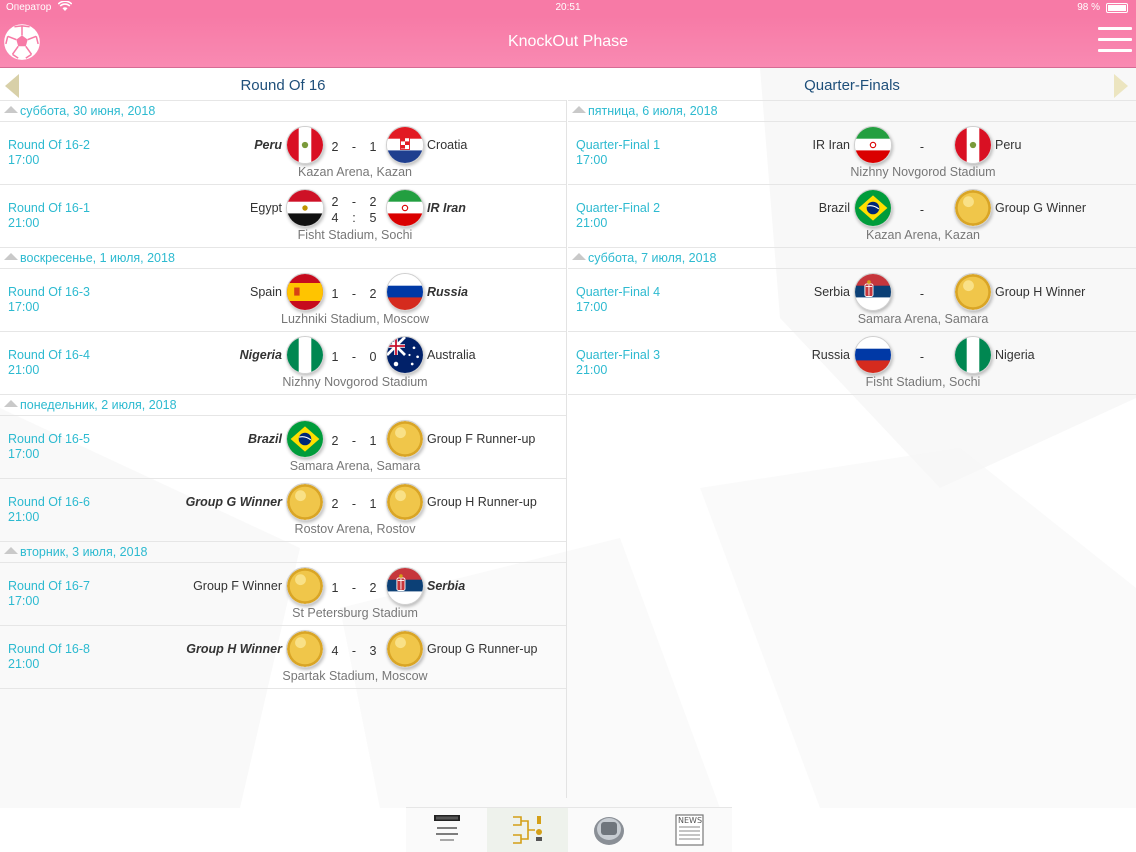  I want to click on date-header: пятница, 6 июля, 2018, so click(852, 111).